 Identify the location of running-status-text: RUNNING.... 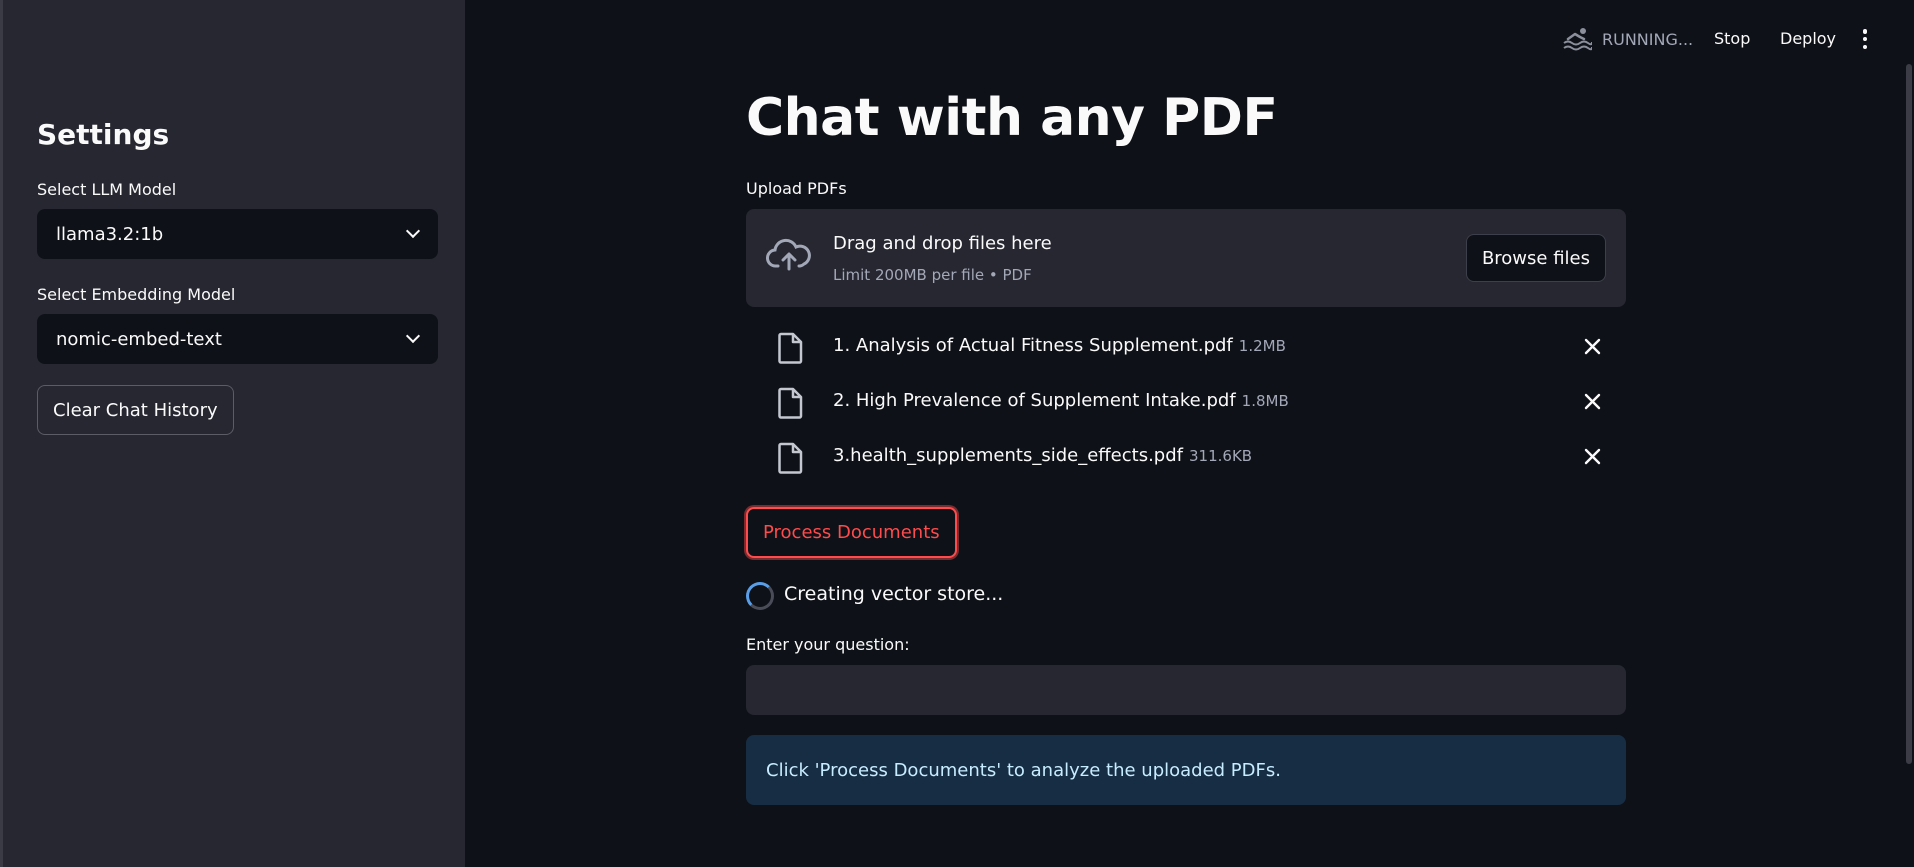
(1648, 39).